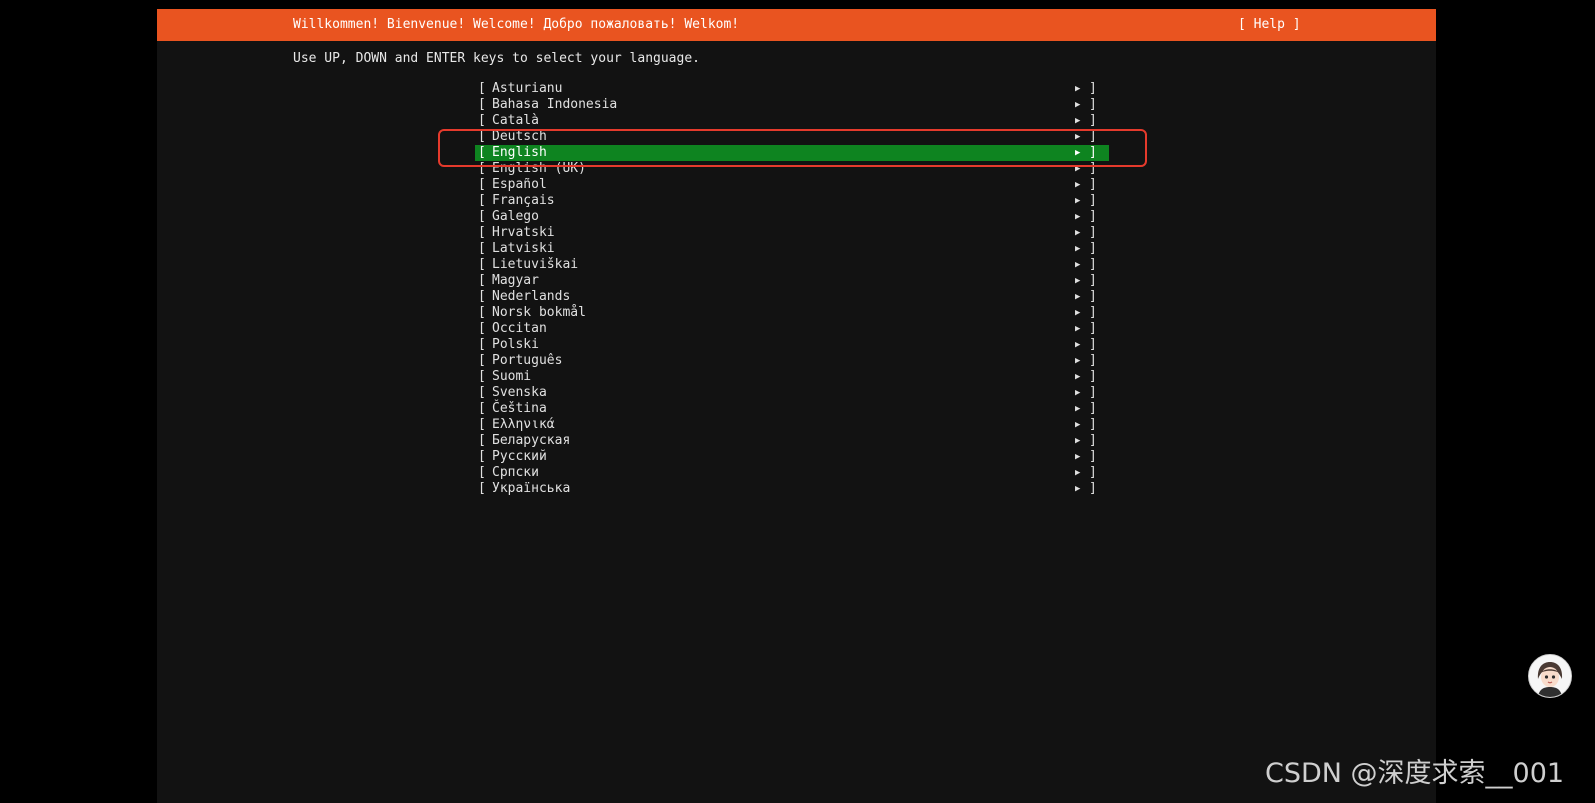 The height and width of the screenshot is (803, 1595). Describe the element at coordinates (515, 216) in the screenshot. I see `language-label: Galego` at that location.